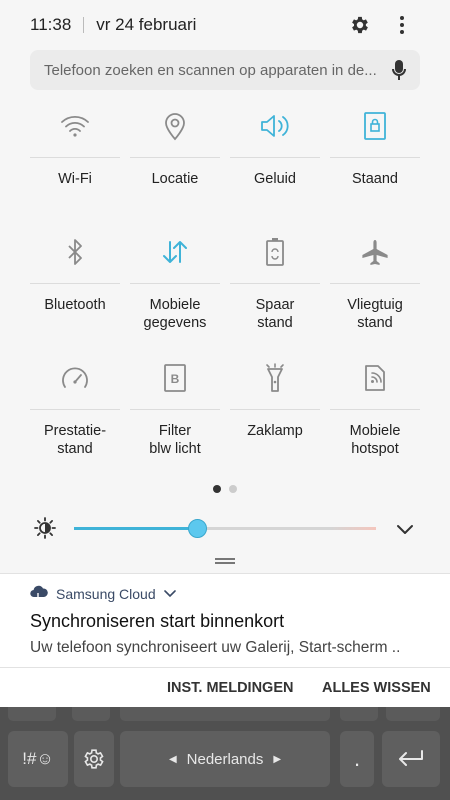  Describe the element at coordinates (225, 561) in the screenshot. I see `drag-handle` at that location.